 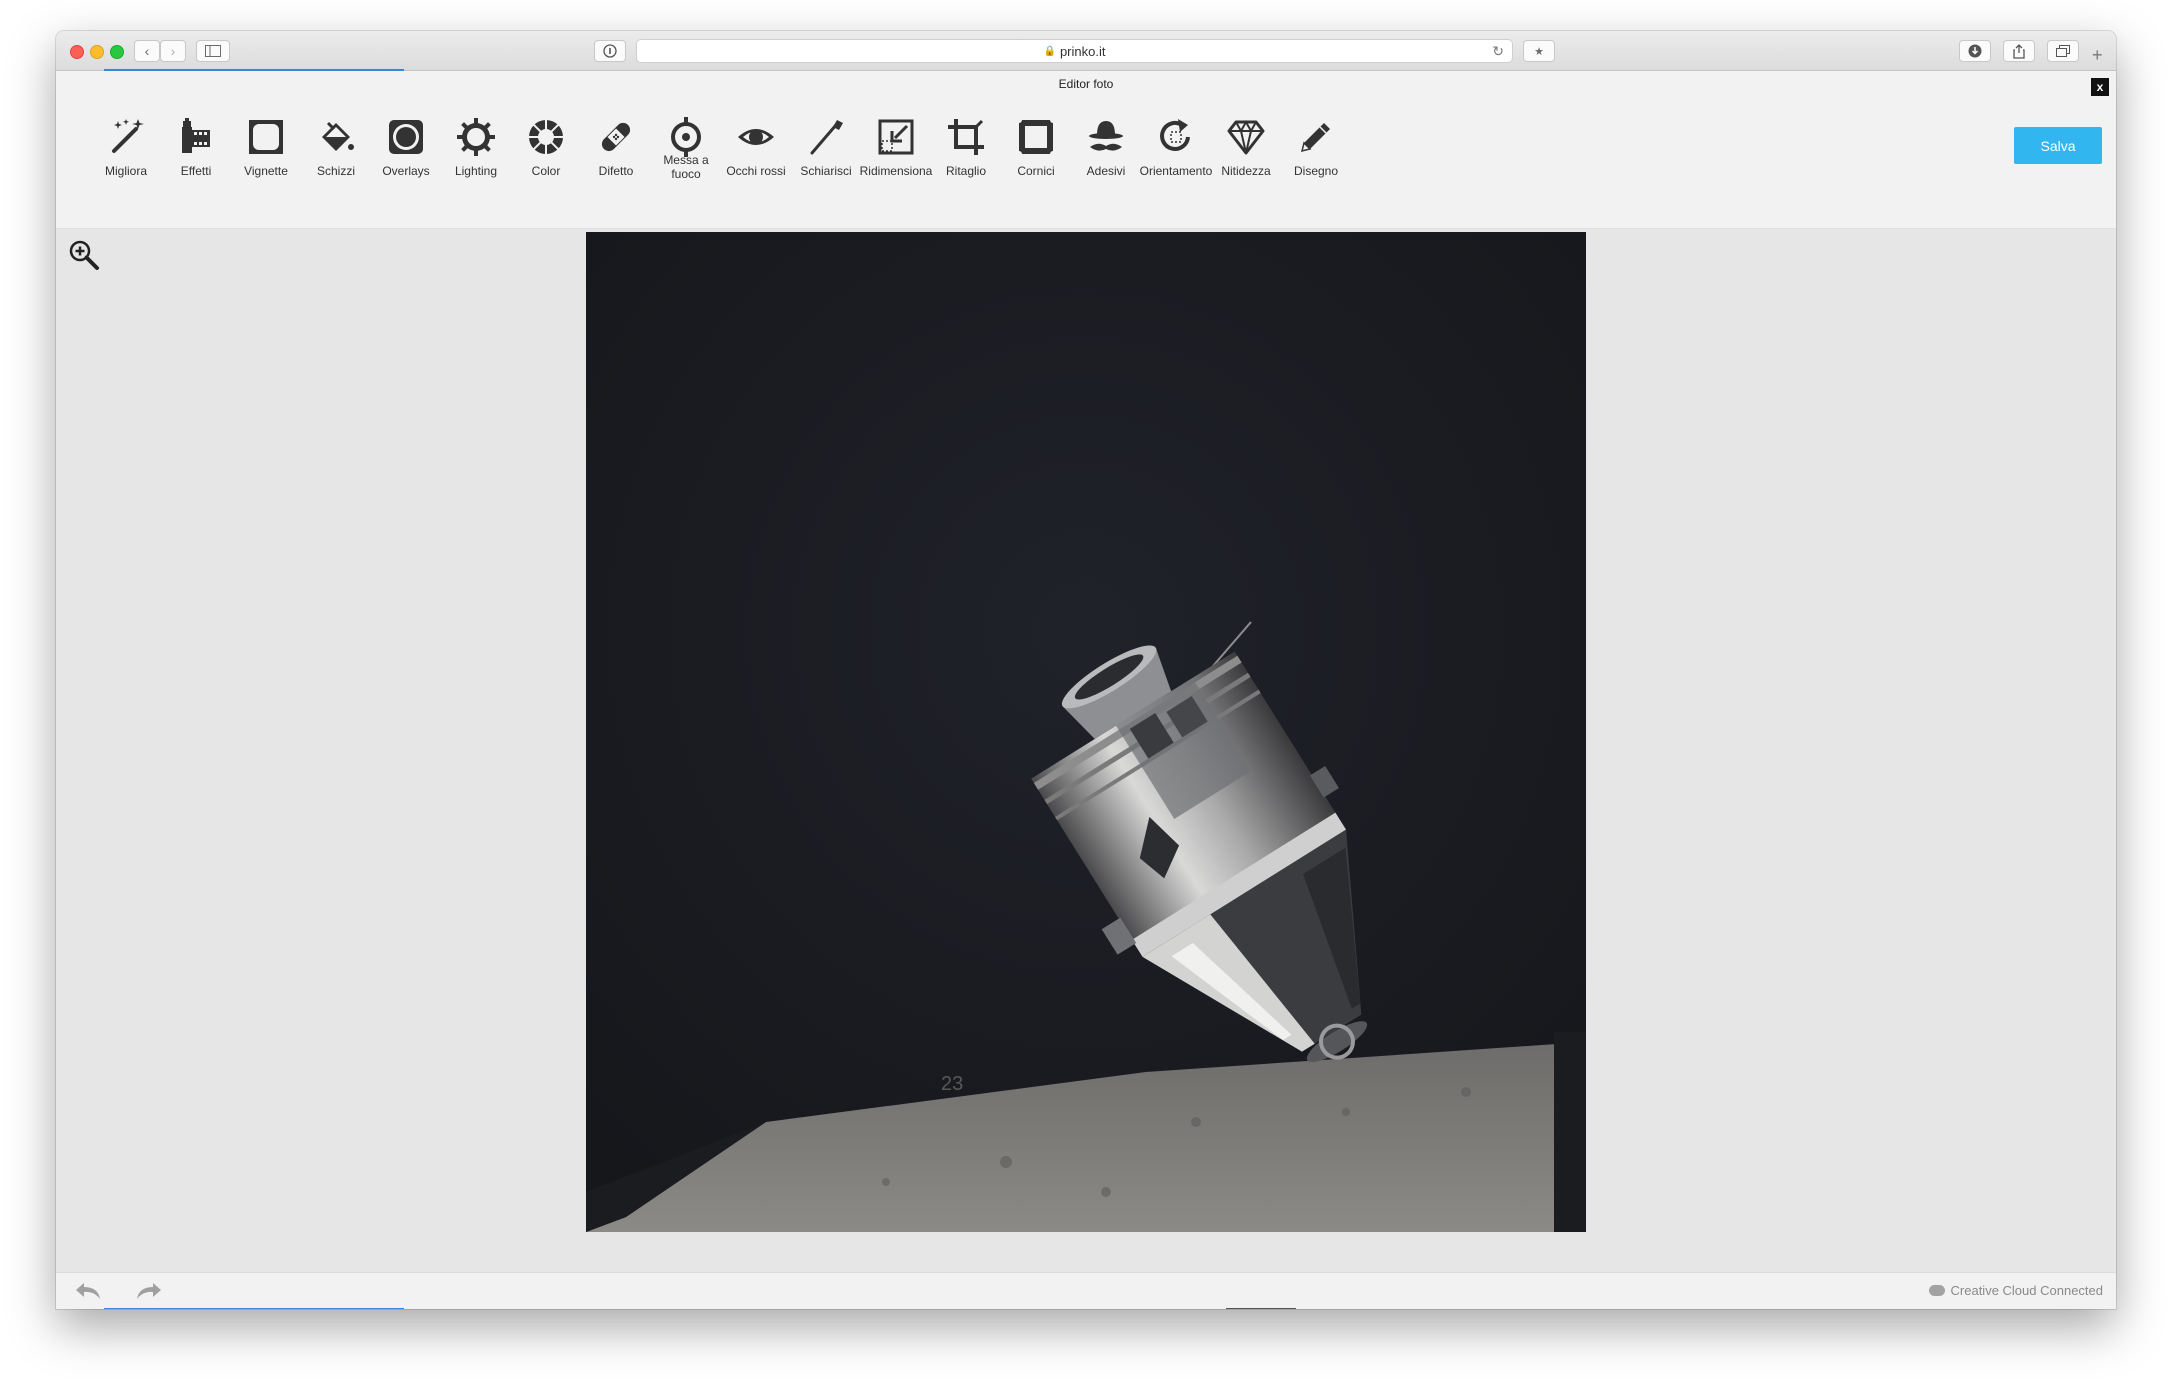 I want to click on redo-icon, so click(x=149, y=1293).